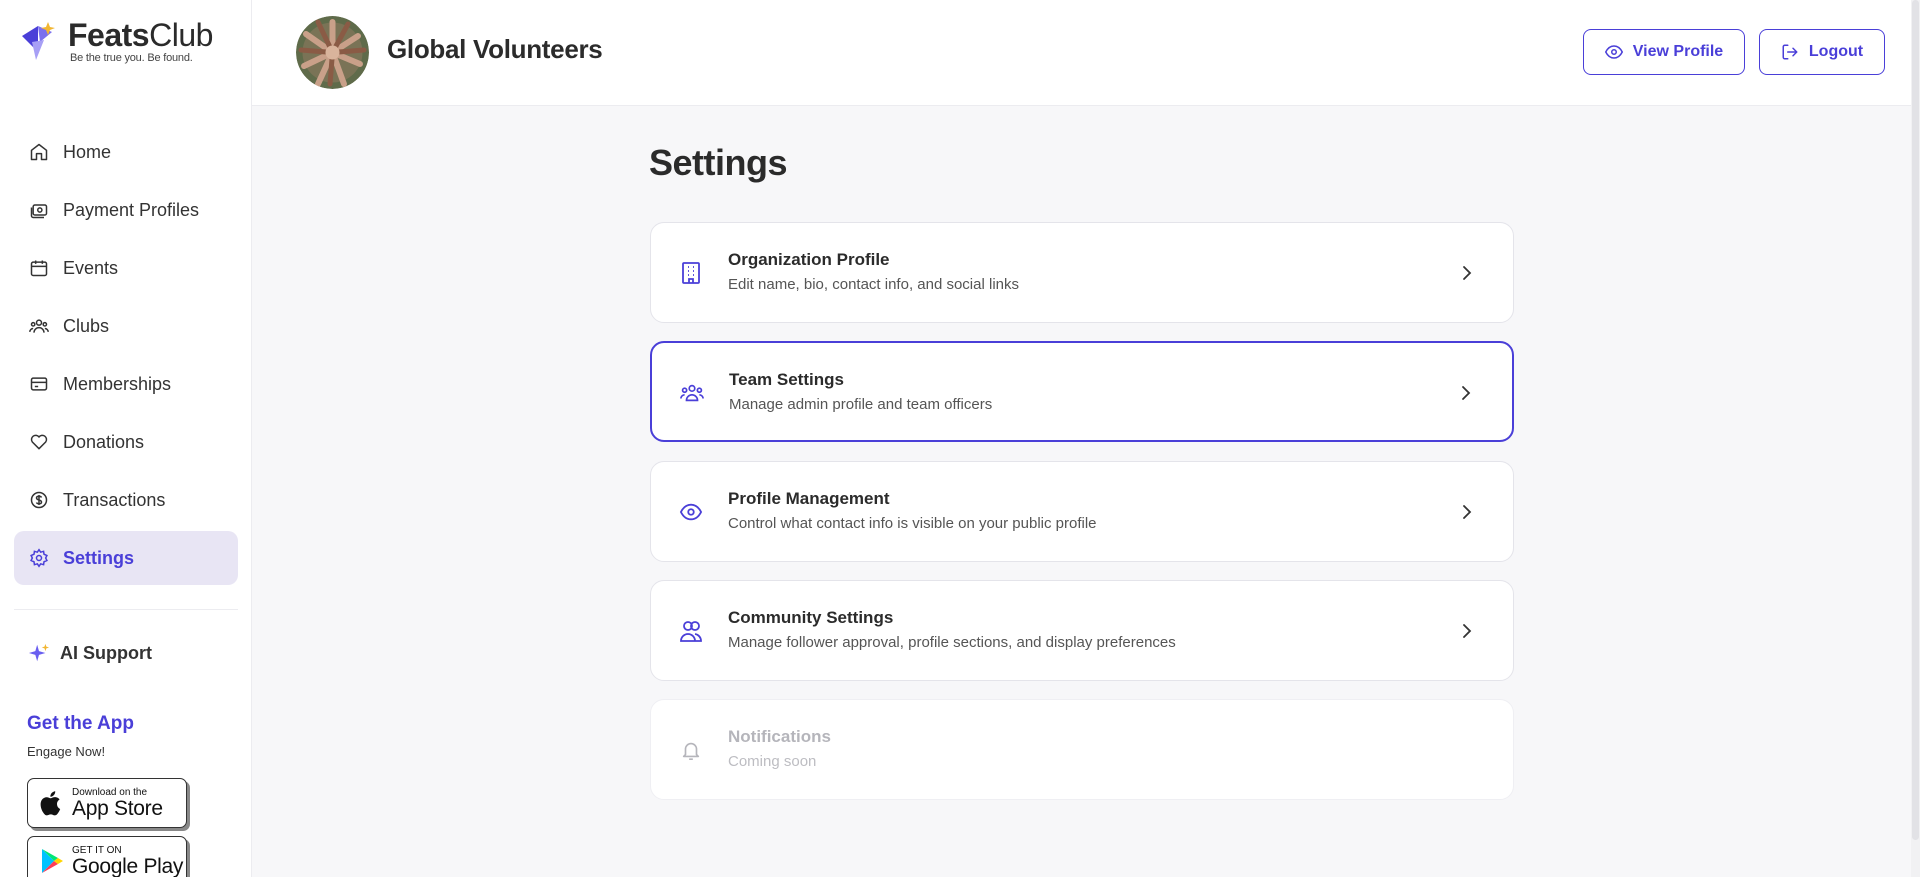  What do you see at coordinates (39, 653) in the screenshot?
I see `sparkle-icon` at bounding box center [39, 653].